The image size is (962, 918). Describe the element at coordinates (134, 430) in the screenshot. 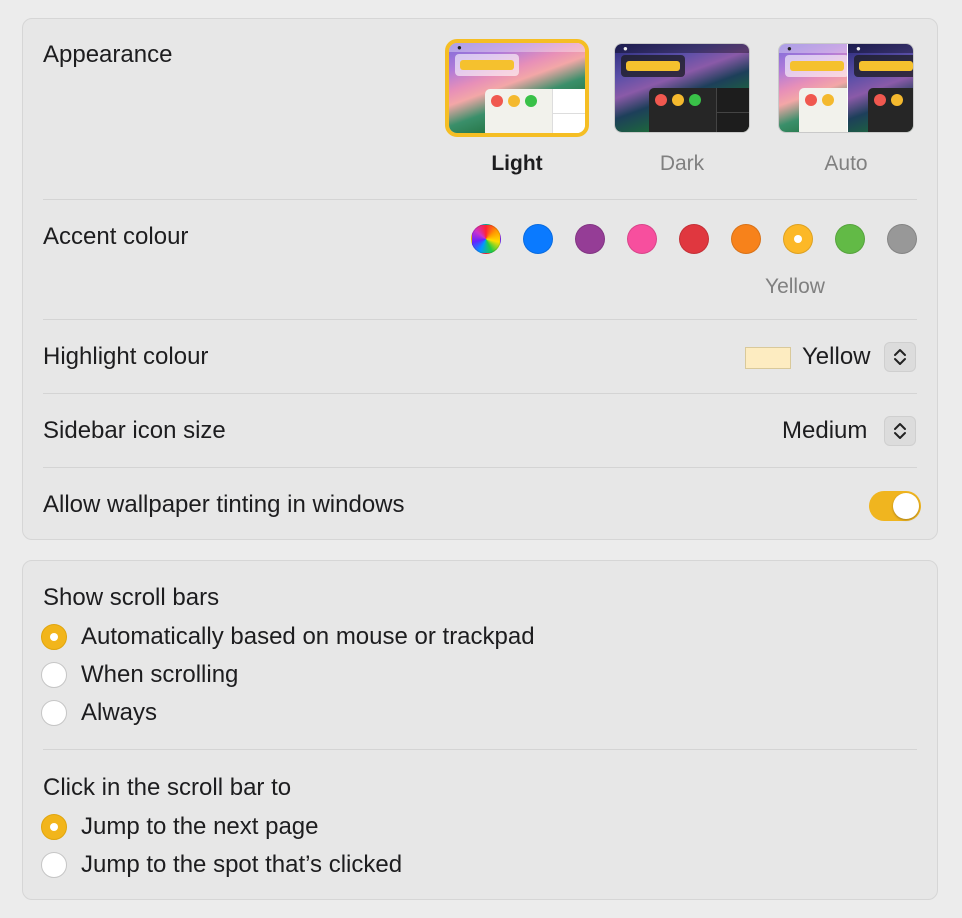

I see `sidebar-icon-size-label: Sidebar icon size` at that location.